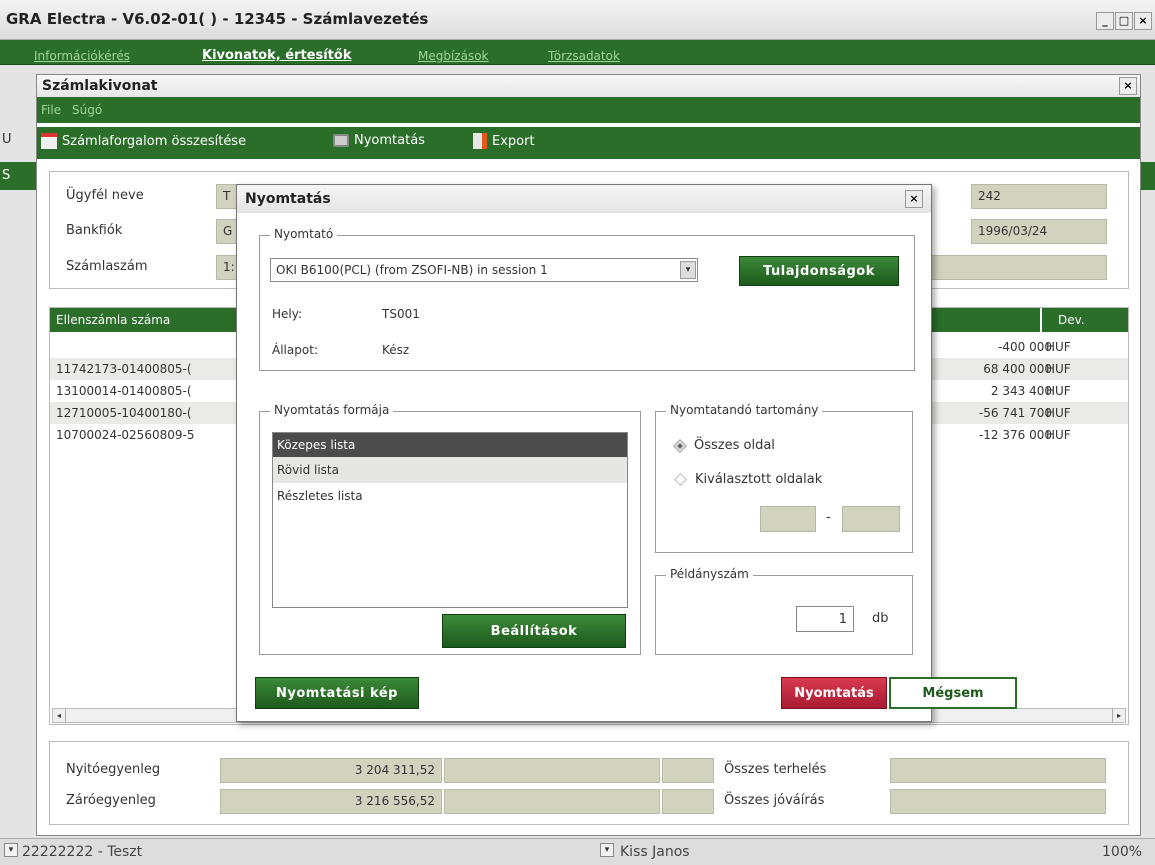 This screenshot has height=865, width=1155. I want to click on menu-master-data: Törzsadatok, so click(584, 56).